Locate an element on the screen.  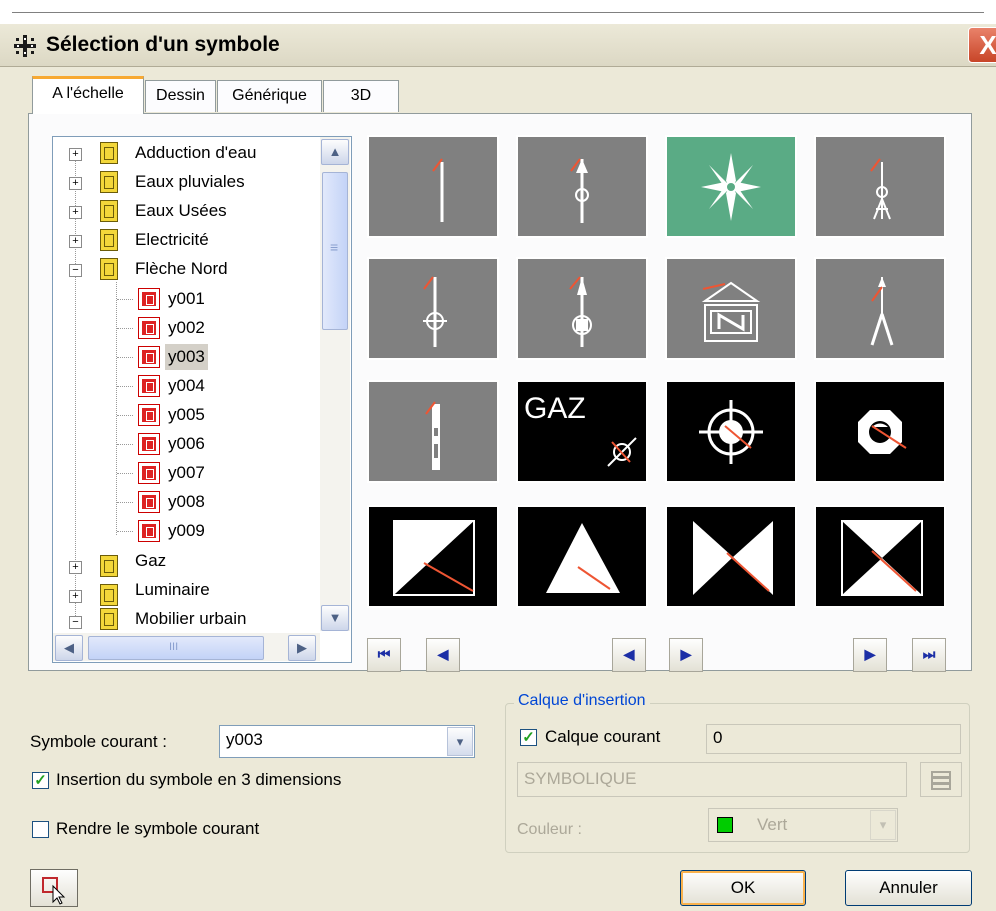
tree-node-y003-selected: y003 is located at coordinates (186, 357).